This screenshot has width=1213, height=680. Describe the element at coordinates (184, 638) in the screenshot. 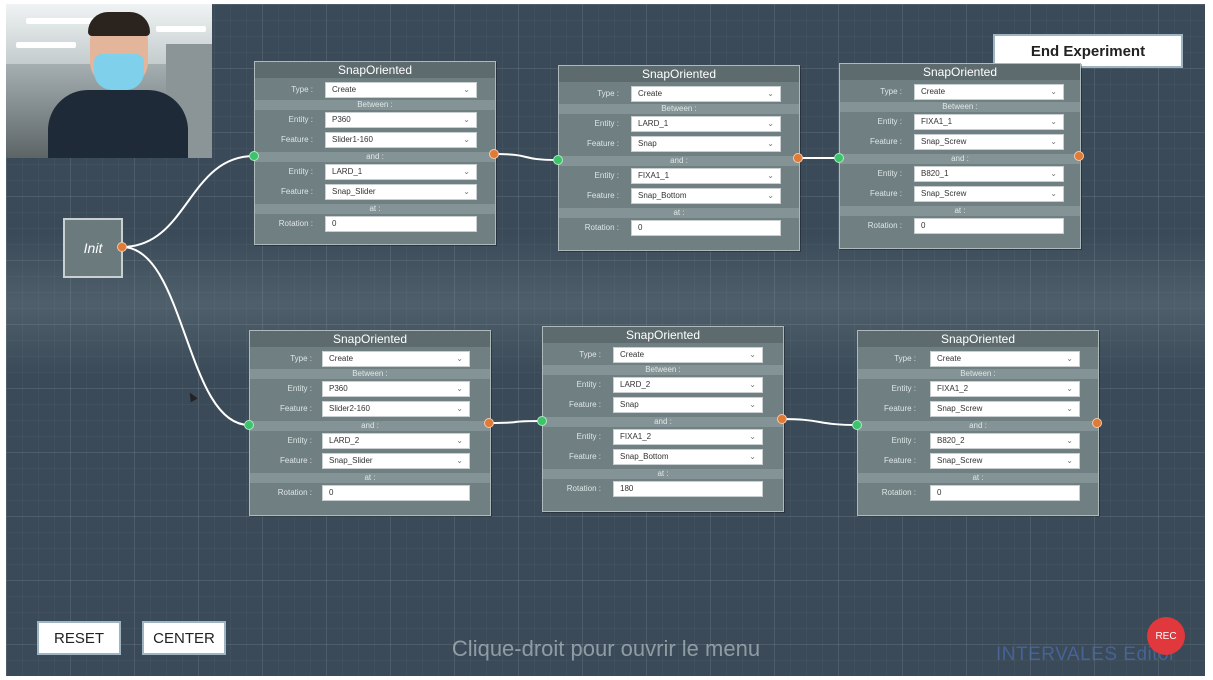

I see `center-button: CENTER` at that location.